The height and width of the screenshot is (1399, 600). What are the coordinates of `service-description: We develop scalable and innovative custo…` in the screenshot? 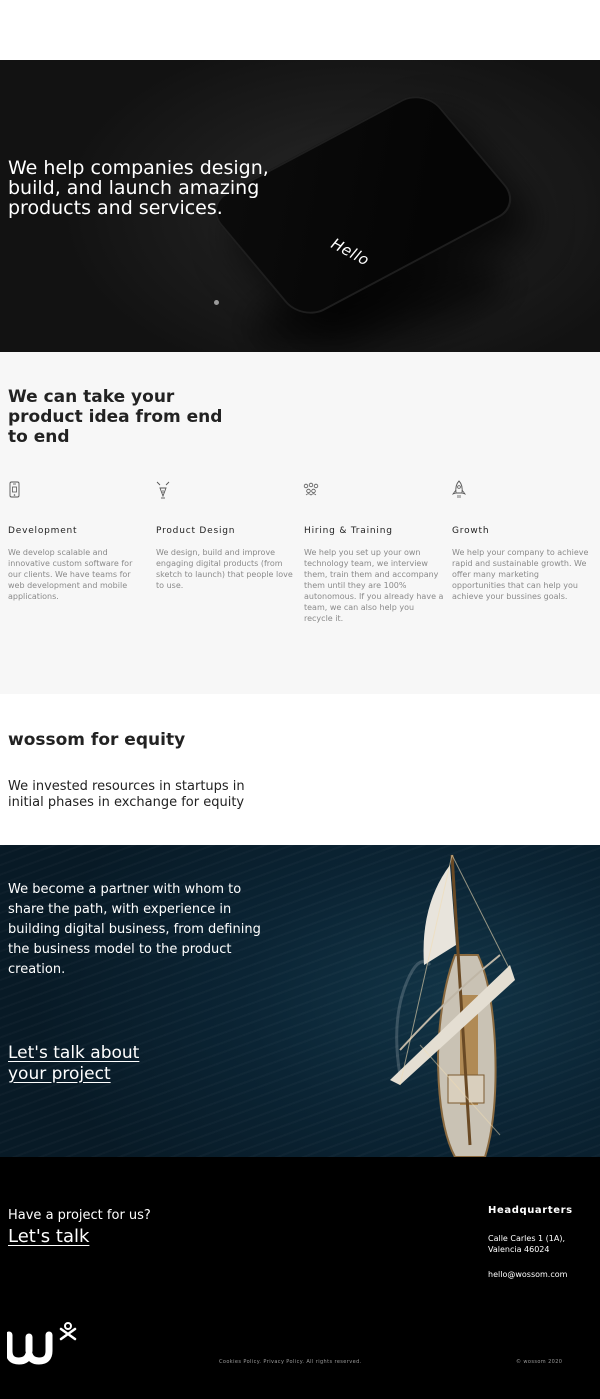 It's located at (70, 574).